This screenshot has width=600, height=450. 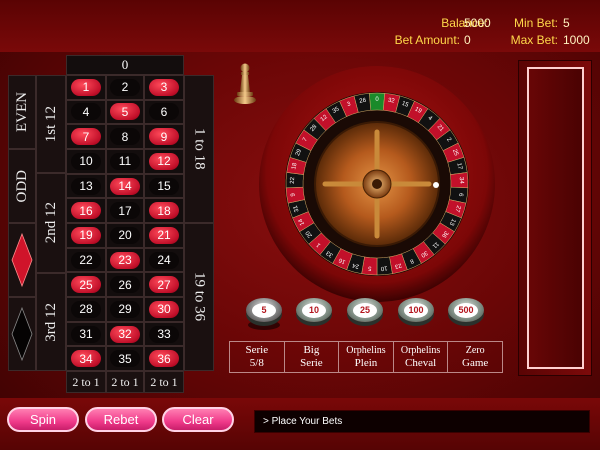 I want to click on odd-label: ODD, so click(x=21, y=186).